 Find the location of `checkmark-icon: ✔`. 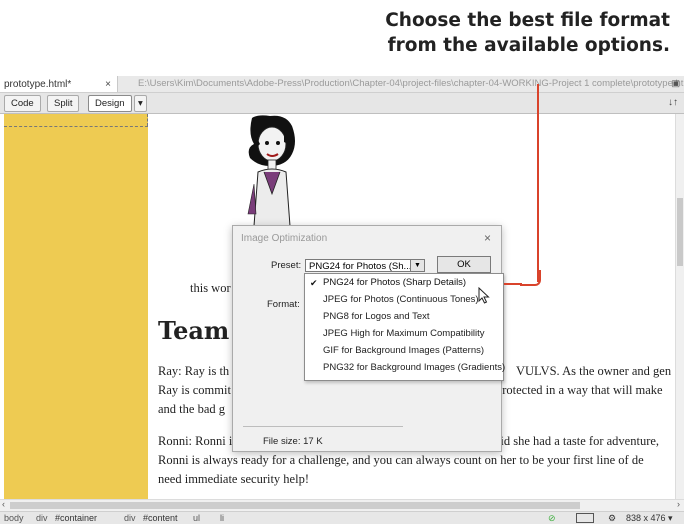

checkmark-icon: ✔ is located at coordinates (314, 283).